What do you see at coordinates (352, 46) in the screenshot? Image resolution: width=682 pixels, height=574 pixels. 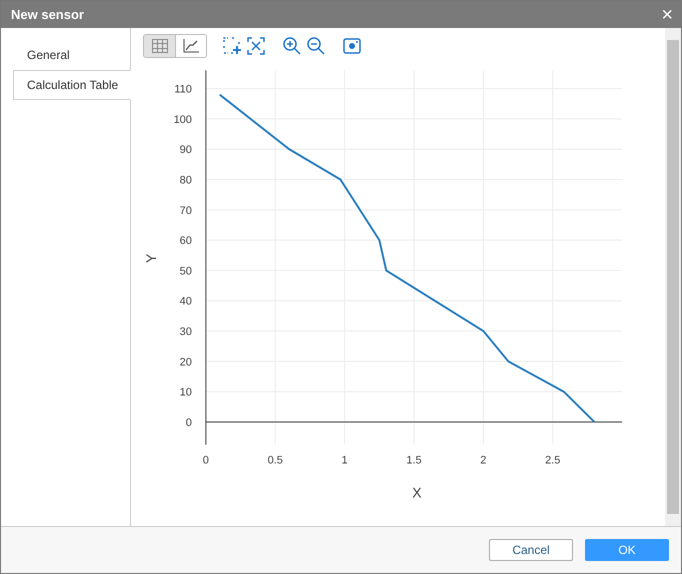 I see `camera-icon` at bounding box center [352, 46].